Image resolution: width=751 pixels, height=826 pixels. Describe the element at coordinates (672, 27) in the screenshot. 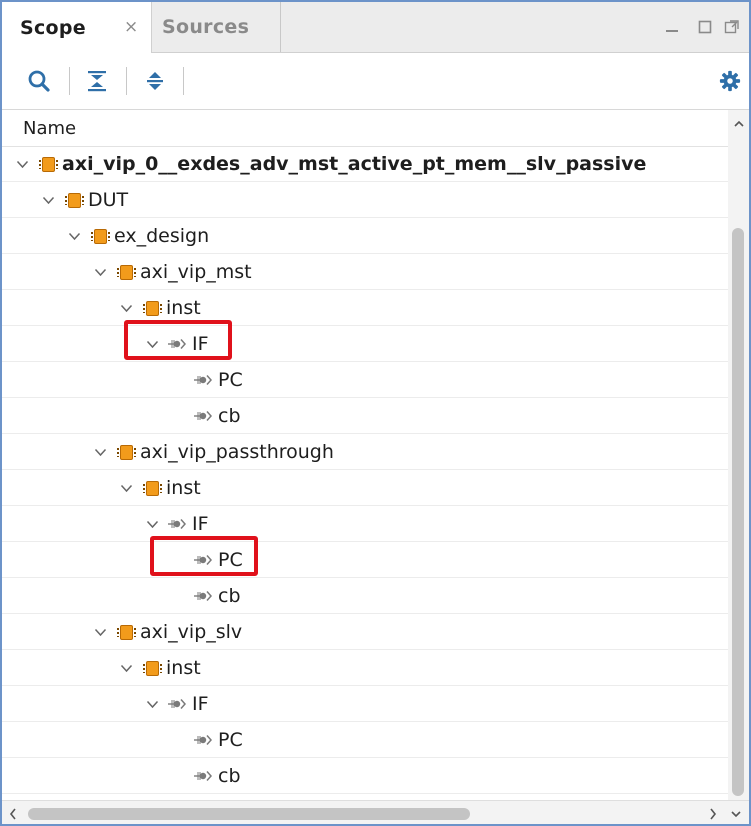

I see `minimize-icon` at that location.